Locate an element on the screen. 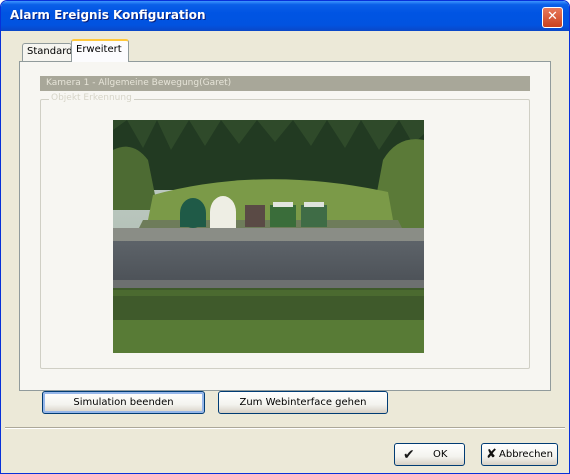  check-icon: ✔ is located at coordinates (409, 455).